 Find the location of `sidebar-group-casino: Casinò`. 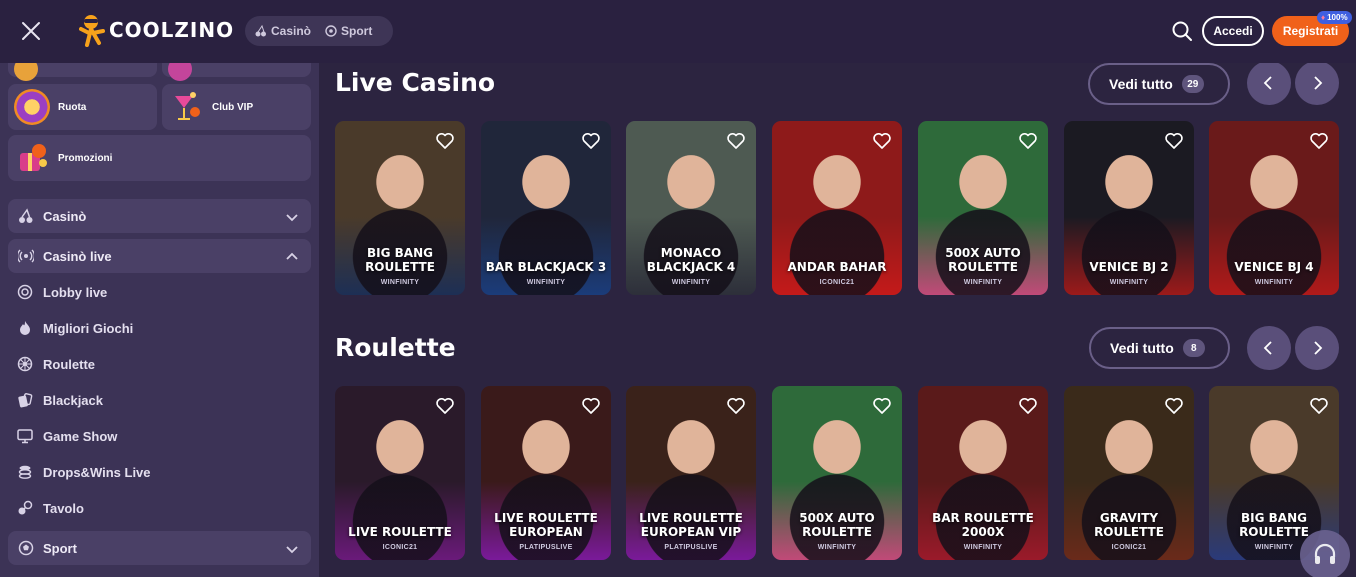

sidebar-group-casino: Casinò is located at coordinates (159, 216).